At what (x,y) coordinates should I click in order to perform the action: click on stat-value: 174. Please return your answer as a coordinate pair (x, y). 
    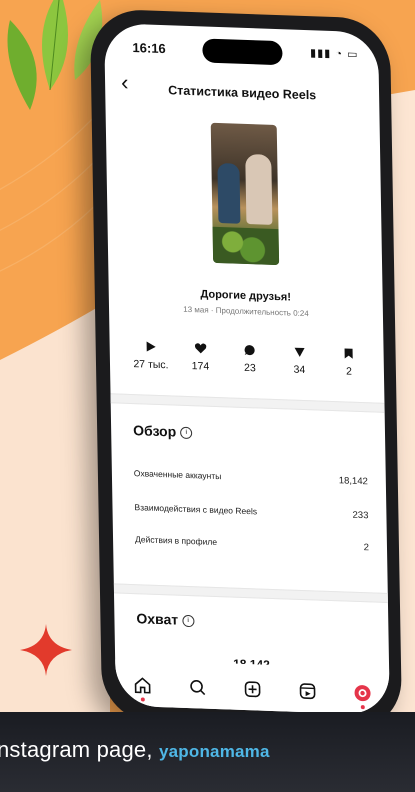
    Looking at the image, I should click on (200, 366).